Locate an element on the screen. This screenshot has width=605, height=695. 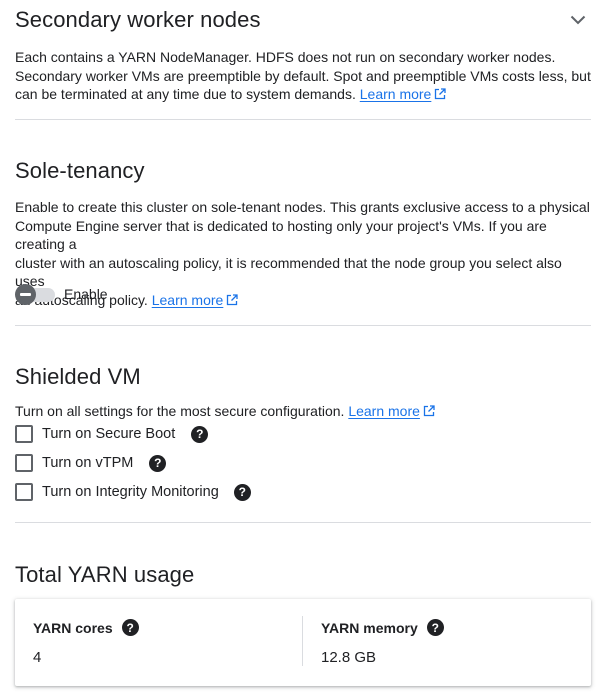
yarn-memory-metric: YARN memory ? 12.8 GB is located at coordinates (382, 642).